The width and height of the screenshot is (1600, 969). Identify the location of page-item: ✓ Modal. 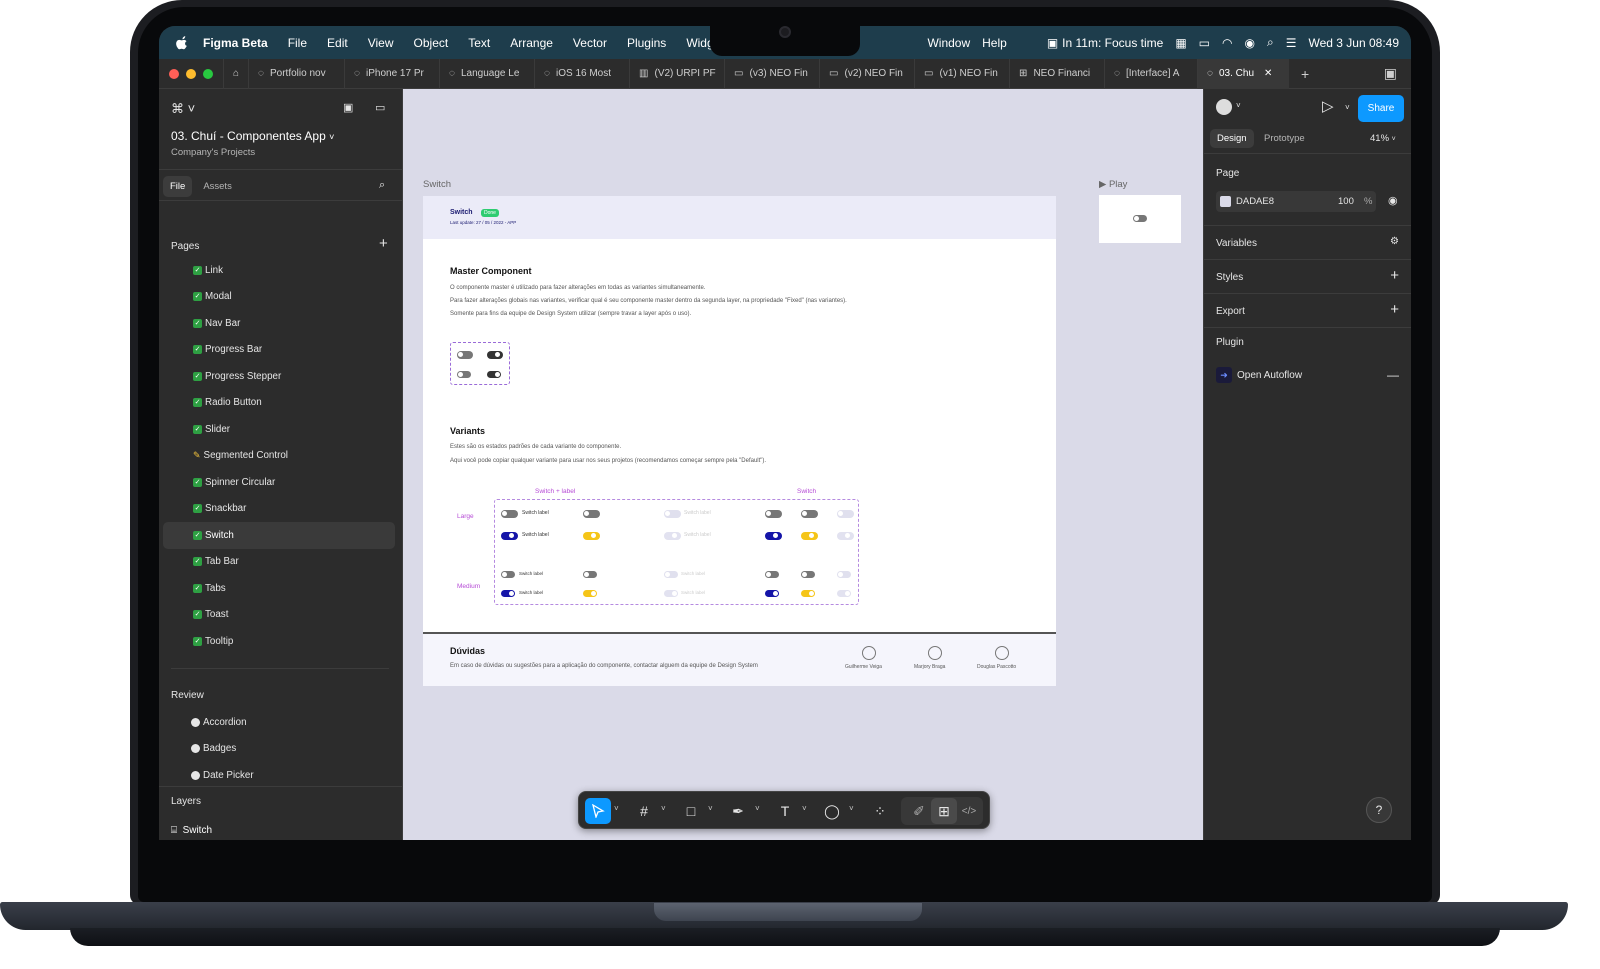
(279, 297).